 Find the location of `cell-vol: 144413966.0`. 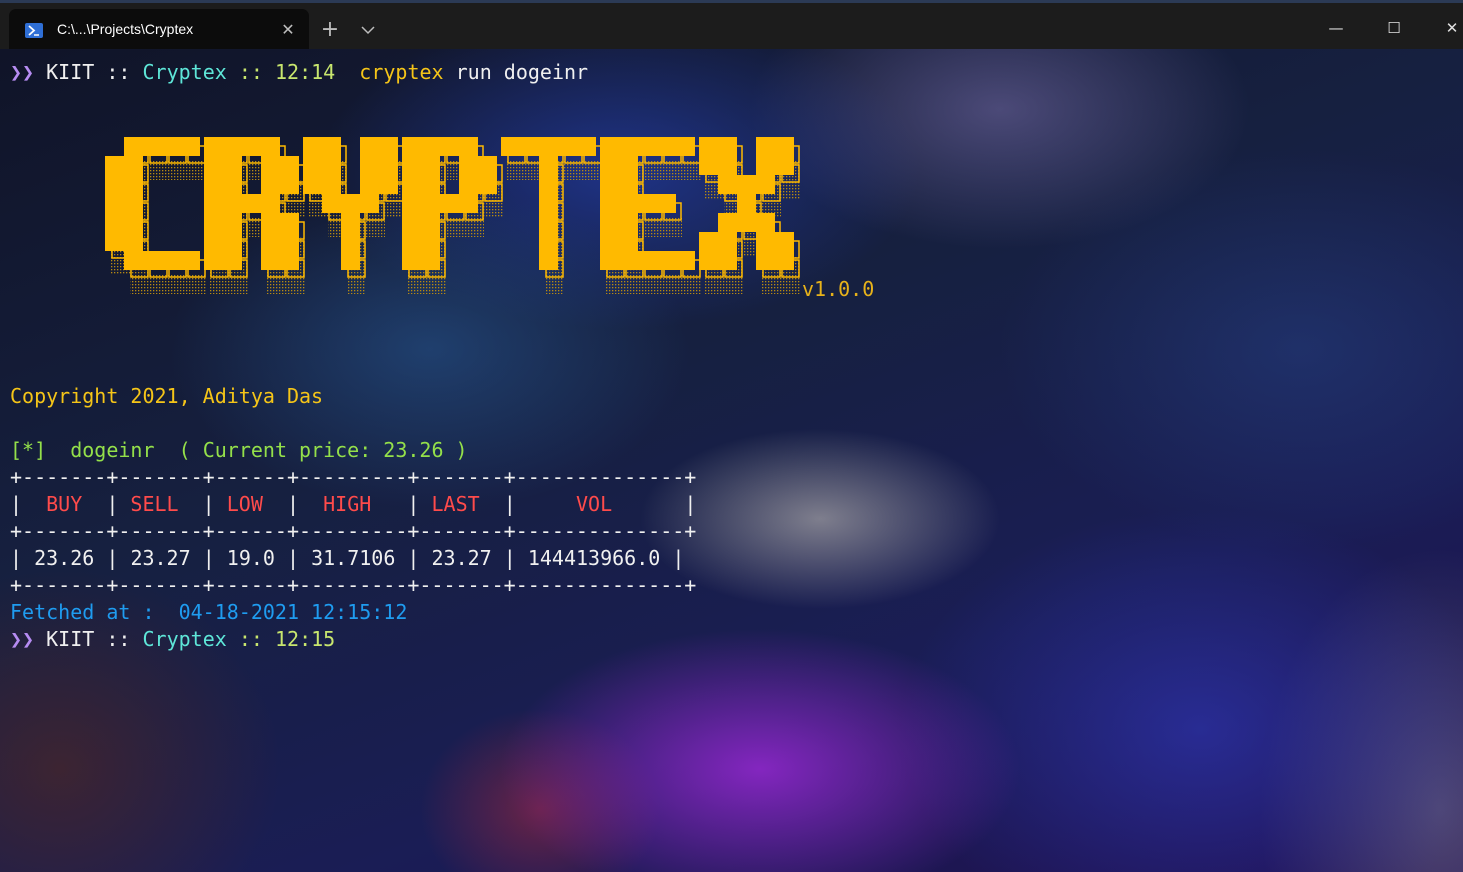

cell-vol: 144413966.0 is located at coordinates (594, 558).